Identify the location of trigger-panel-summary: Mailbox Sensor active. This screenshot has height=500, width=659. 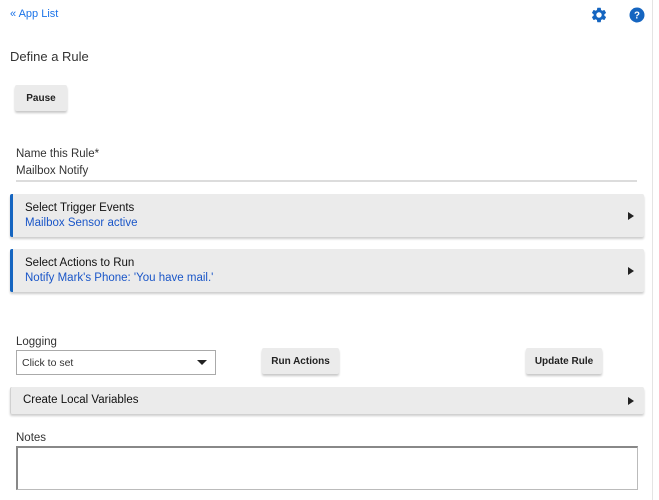
(81, 223).